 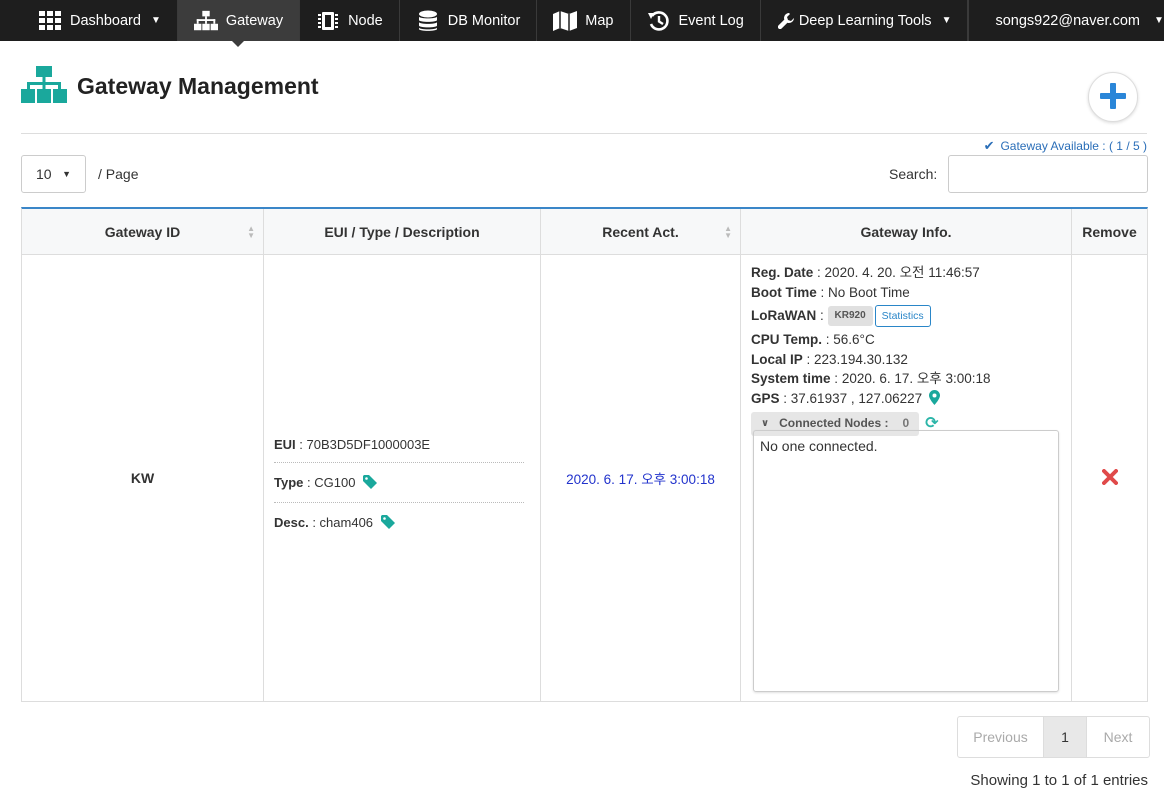 I want to click on desc-value: cham406, so click(x=346, y=523).